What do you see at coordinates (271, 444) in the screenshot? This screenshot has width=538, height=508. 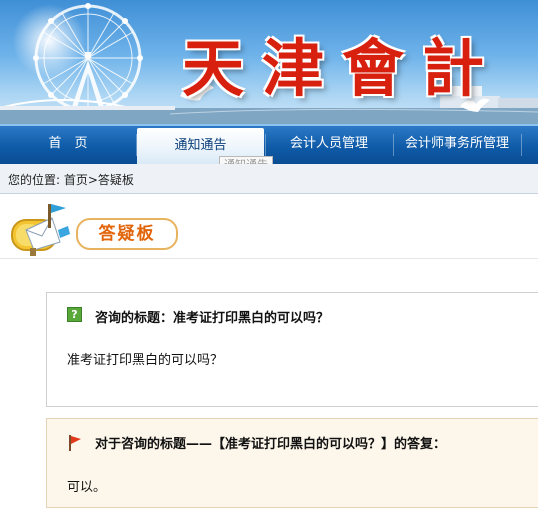 I see `answer-title: 对于咨询的标题——【准考证打印黑白的可以吗？】的答复：` at bounding box center [271, 444].